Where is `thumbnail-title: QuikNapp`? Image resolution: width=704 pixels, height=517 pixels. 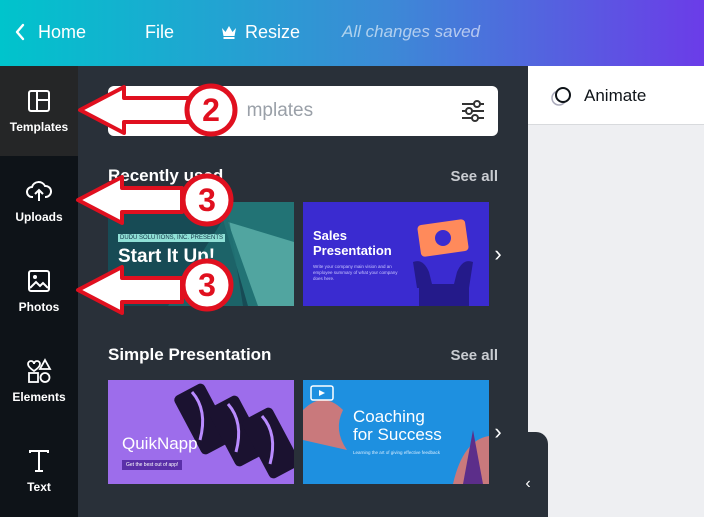
thumbnail-title: QuikNapp is located at coordinates (160, 443).